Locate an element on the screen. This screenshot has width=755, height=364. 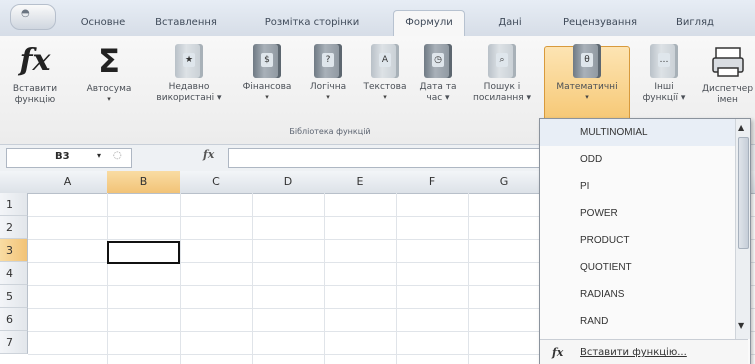
math-trig-label: θ Математичні ▾ is located at coordinates (587, 72).